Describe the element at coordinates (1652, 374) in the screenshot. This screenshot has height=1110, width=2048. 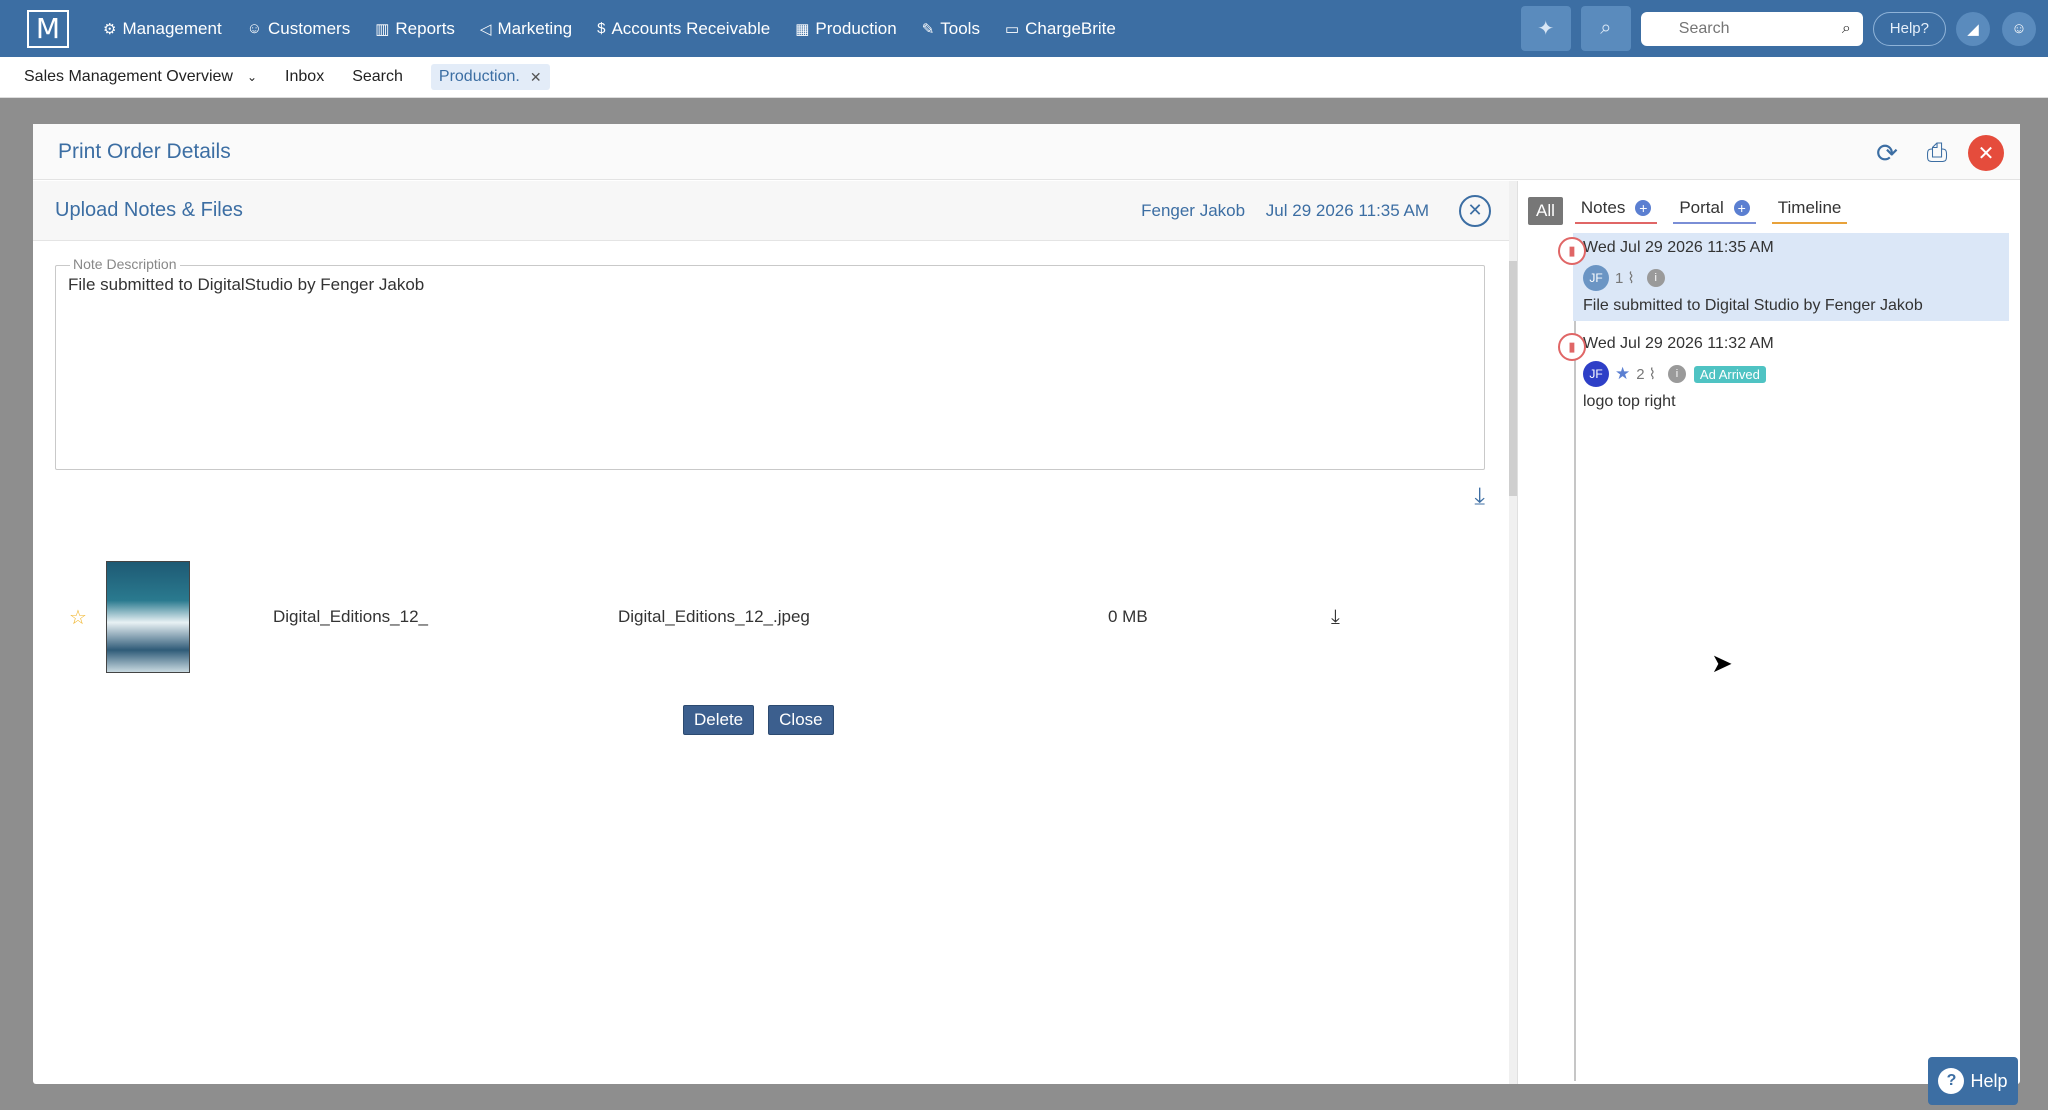
I see `paperclip-icon: ⌇` at that location.